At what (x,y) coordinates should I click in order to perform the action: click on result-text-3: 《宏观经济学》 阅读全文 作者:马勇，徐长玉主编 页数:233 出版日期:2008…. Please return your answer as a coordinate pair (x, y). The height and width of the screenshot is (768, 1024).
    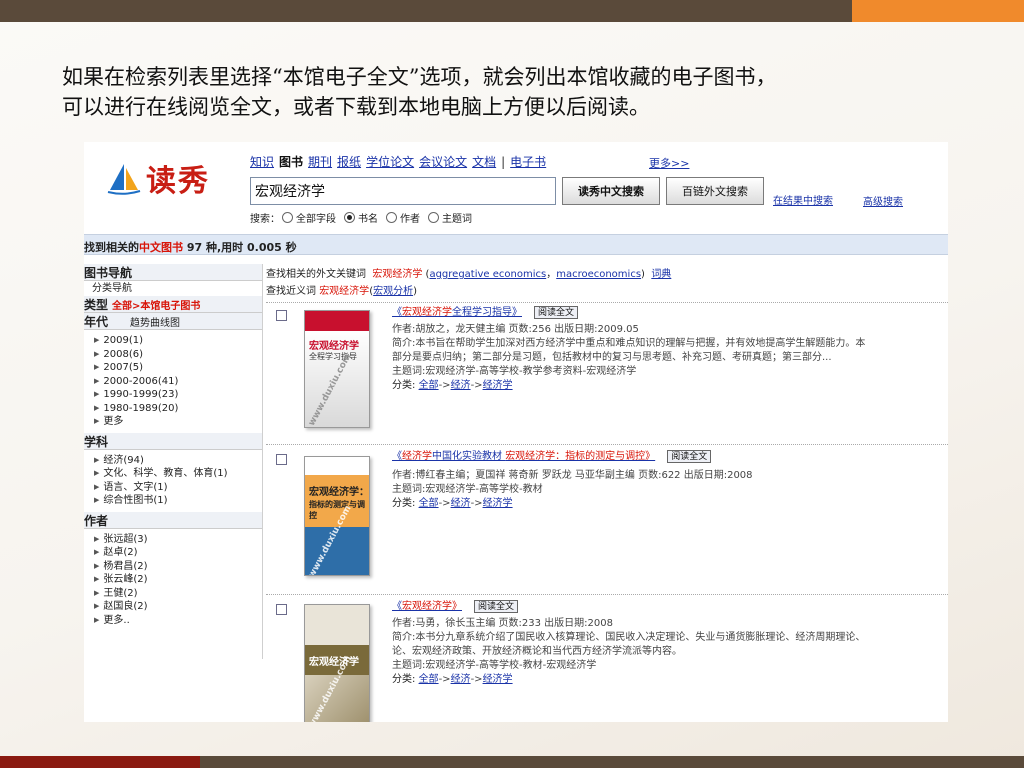
    Looking at the image, I should click on (670, 643).